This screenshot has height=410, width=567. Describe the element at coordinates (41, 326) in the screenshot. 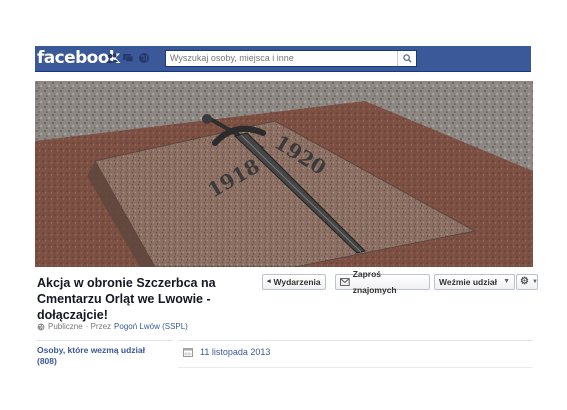

I see `globe-privacy-icon` at that location.